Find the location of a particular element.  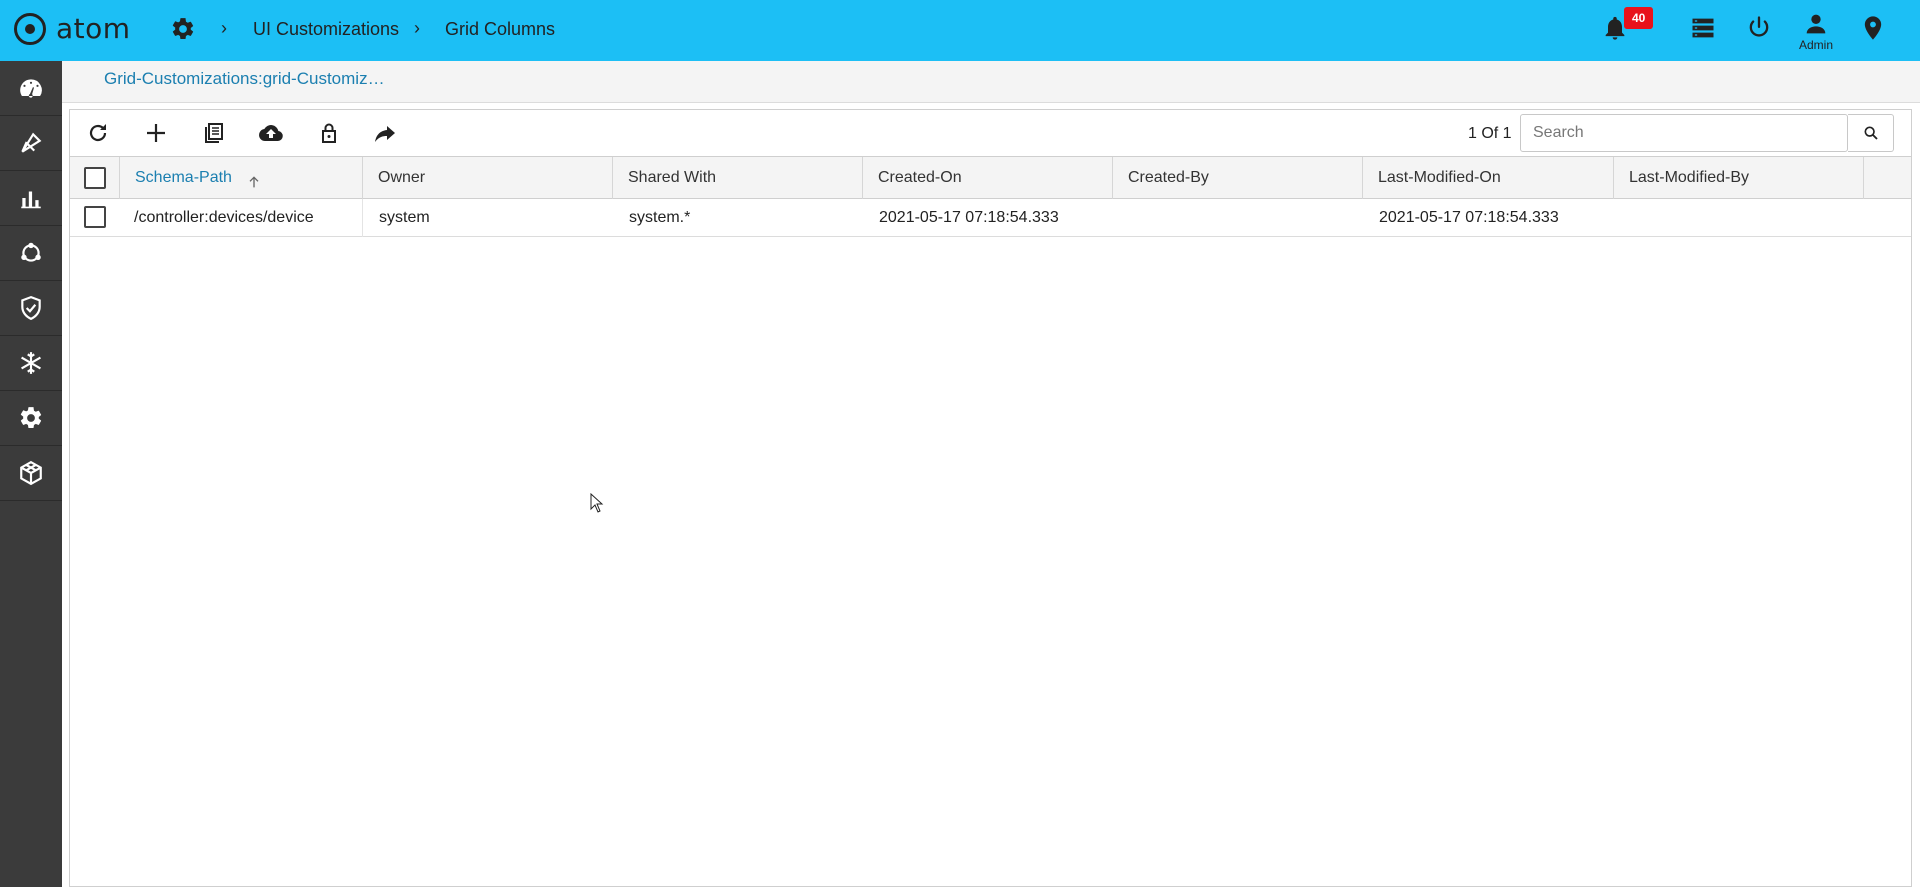

cell-last-modified-on: 2021-05-17 07:18:54.333 is located at coordinates (1469, 217).